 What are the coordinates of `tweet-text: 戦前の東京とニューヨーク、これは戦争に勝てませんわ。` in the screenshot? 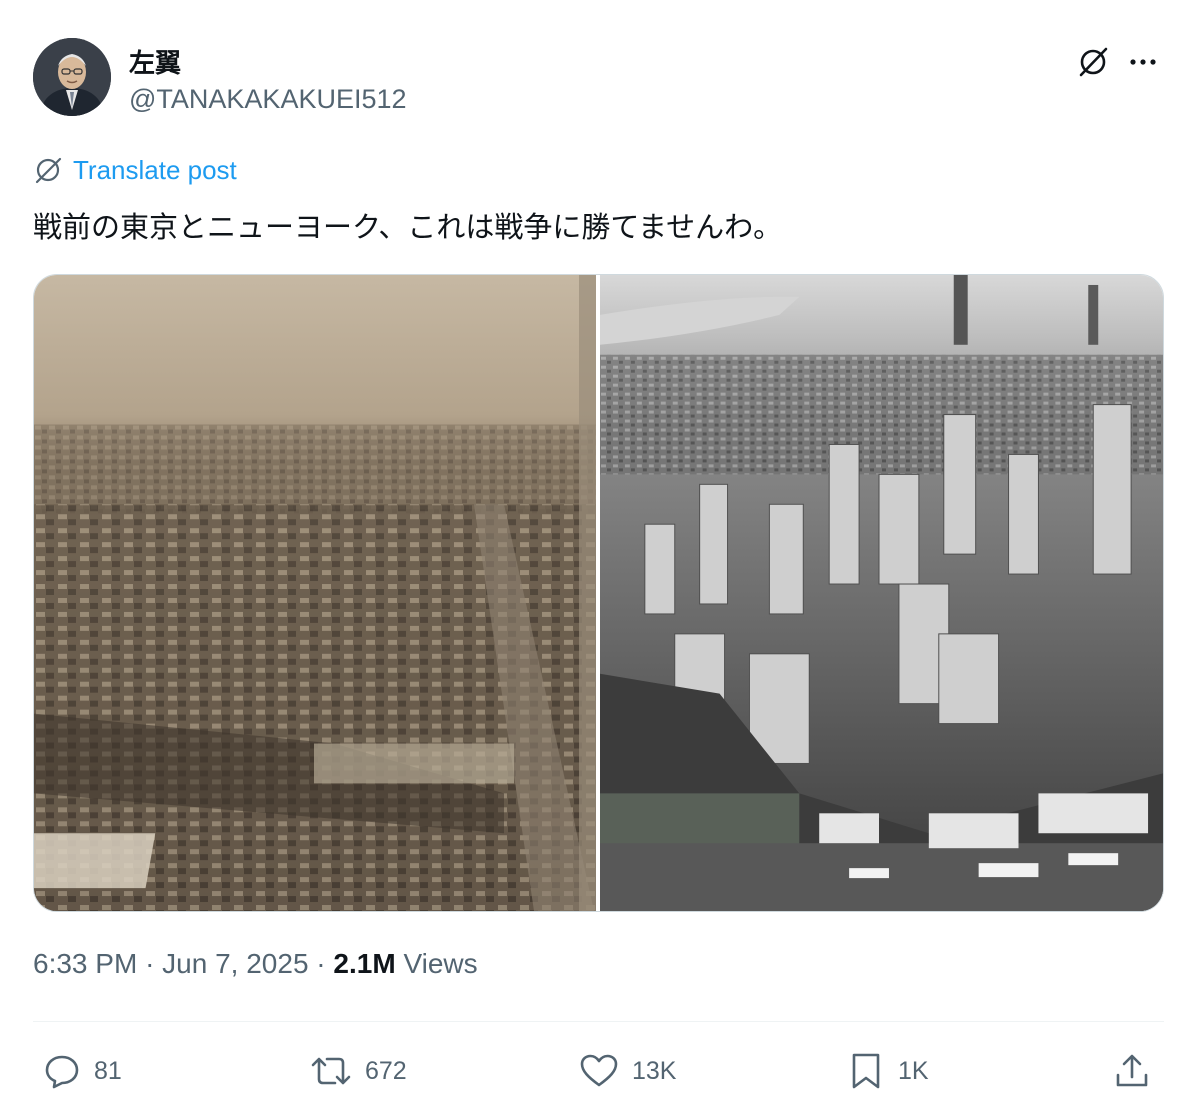 It's located at (408, 228).